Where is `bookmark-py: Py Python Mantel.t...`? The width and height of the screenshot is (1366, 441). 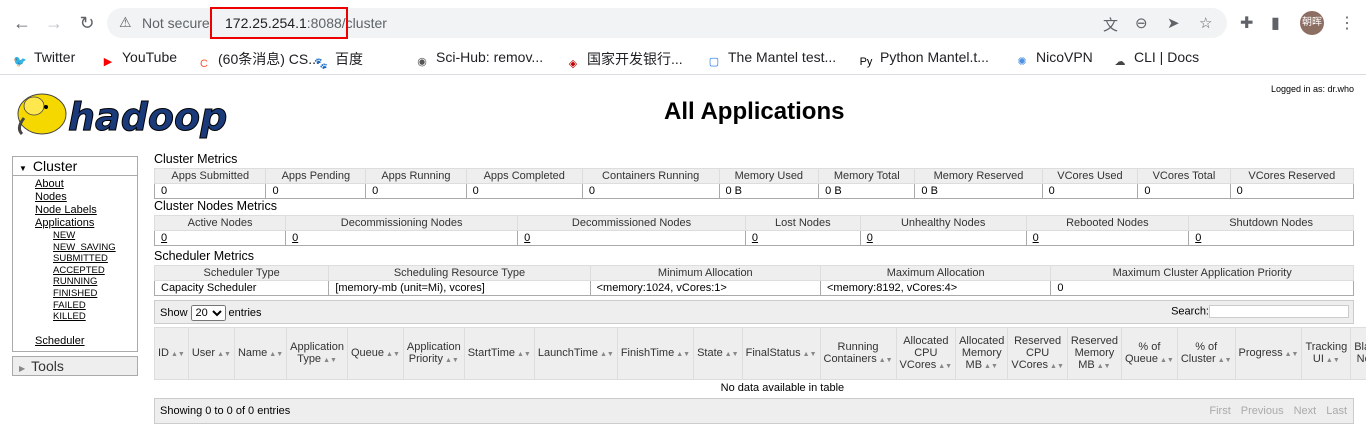
bookmark-py: Py Python Mantel.t... is located at coordinates (923, 59).